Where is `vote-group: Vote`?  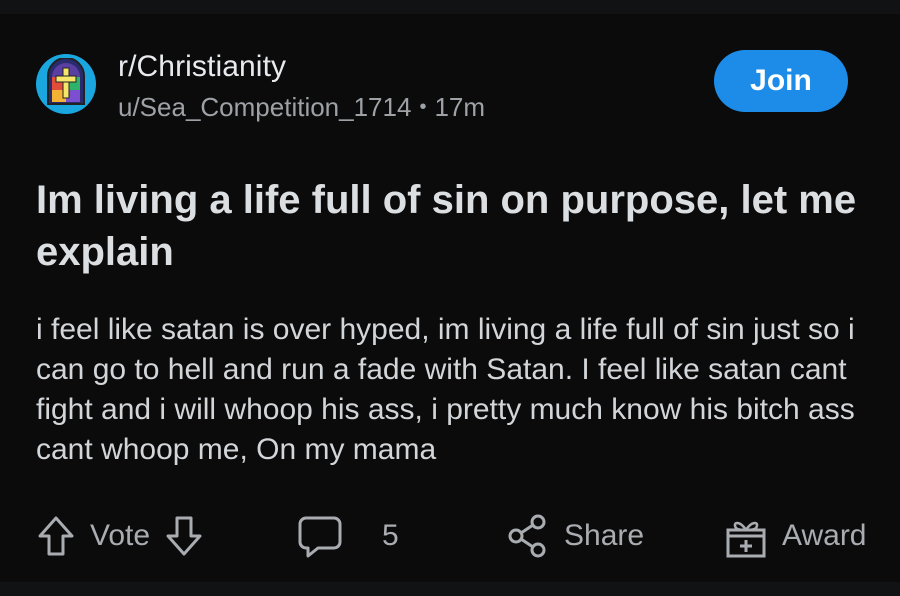 vote-group: Vote is located at coordinates (120, 536).